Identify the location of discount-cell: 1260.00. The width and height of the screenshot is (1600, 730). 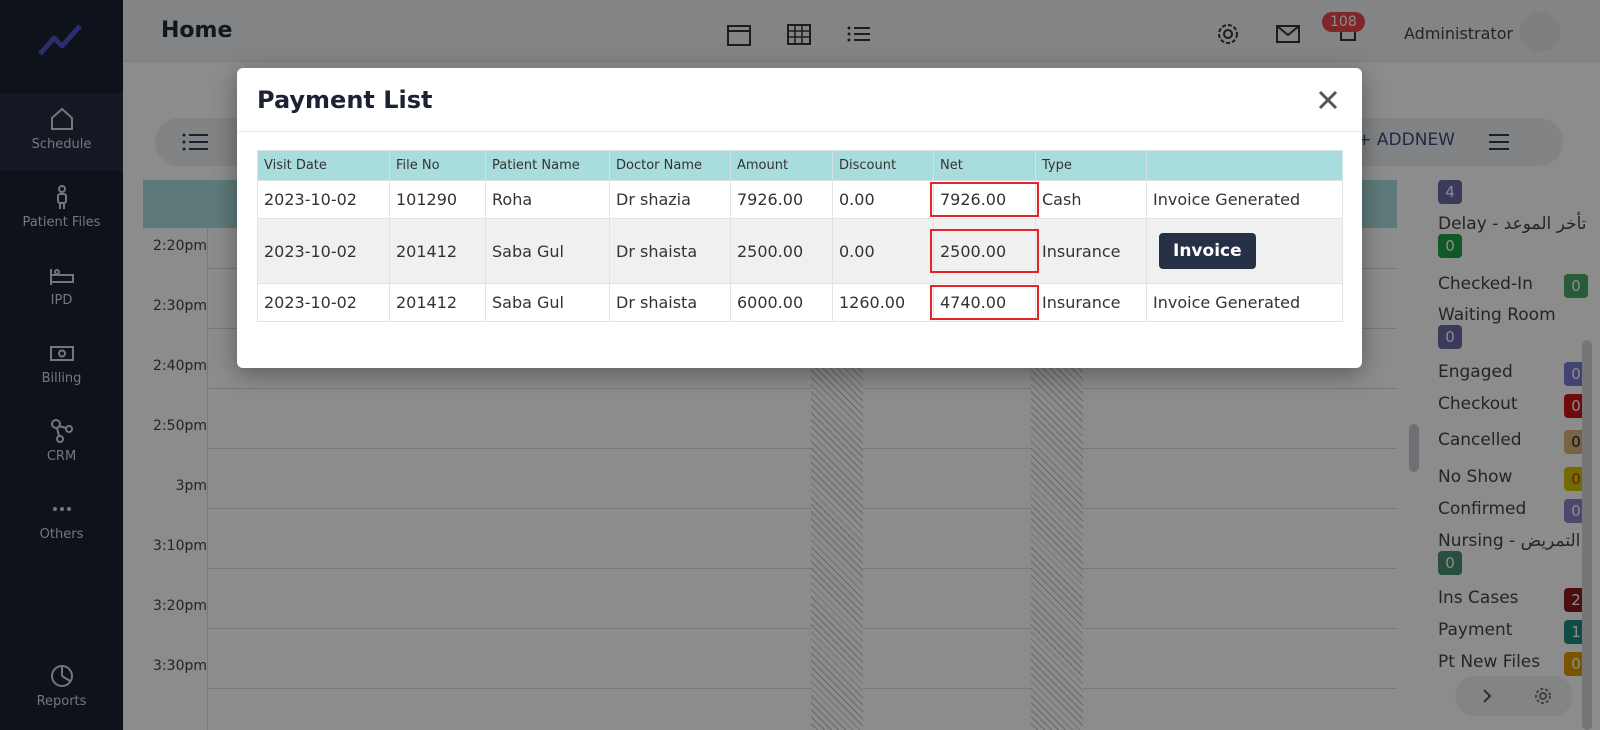
(883, 302).